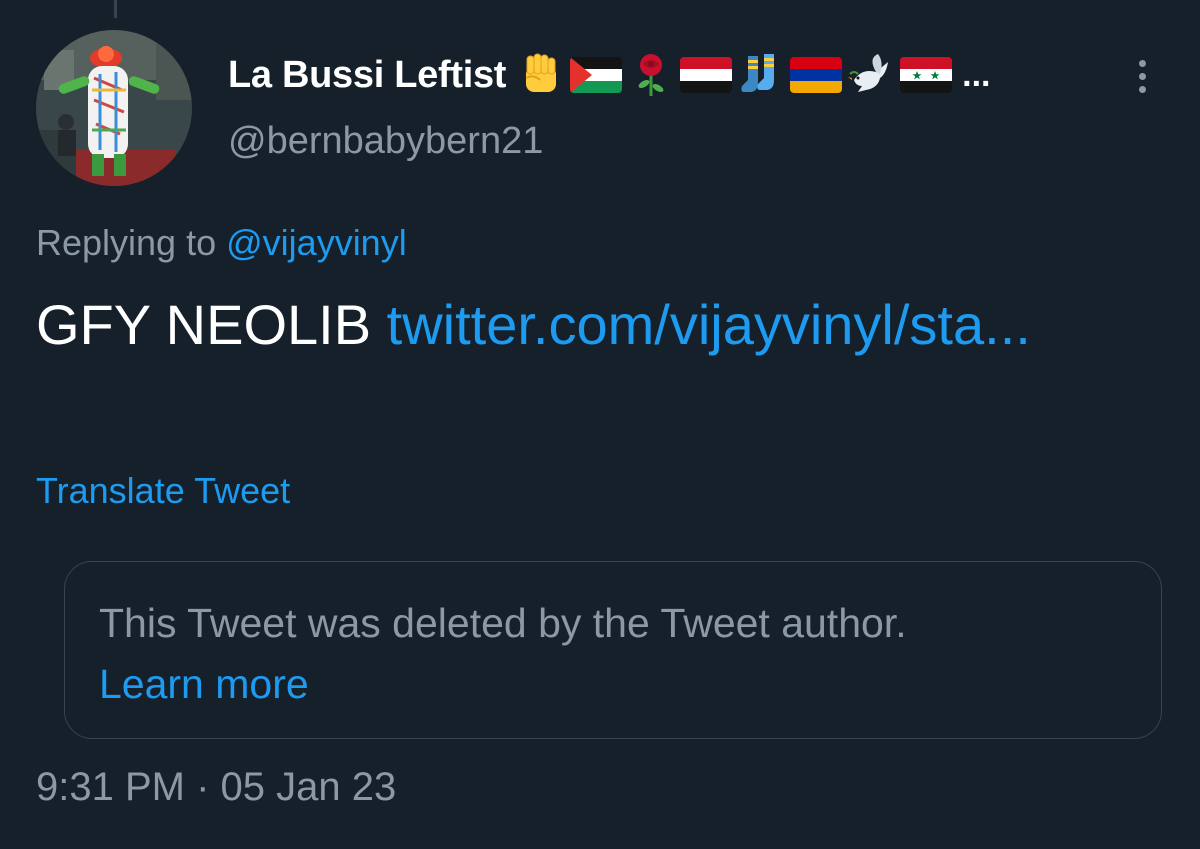 The height and width of the screenshot is (849, 1200). I want to click on tweet-body: GFY NEOLIB, so click(204, 324).